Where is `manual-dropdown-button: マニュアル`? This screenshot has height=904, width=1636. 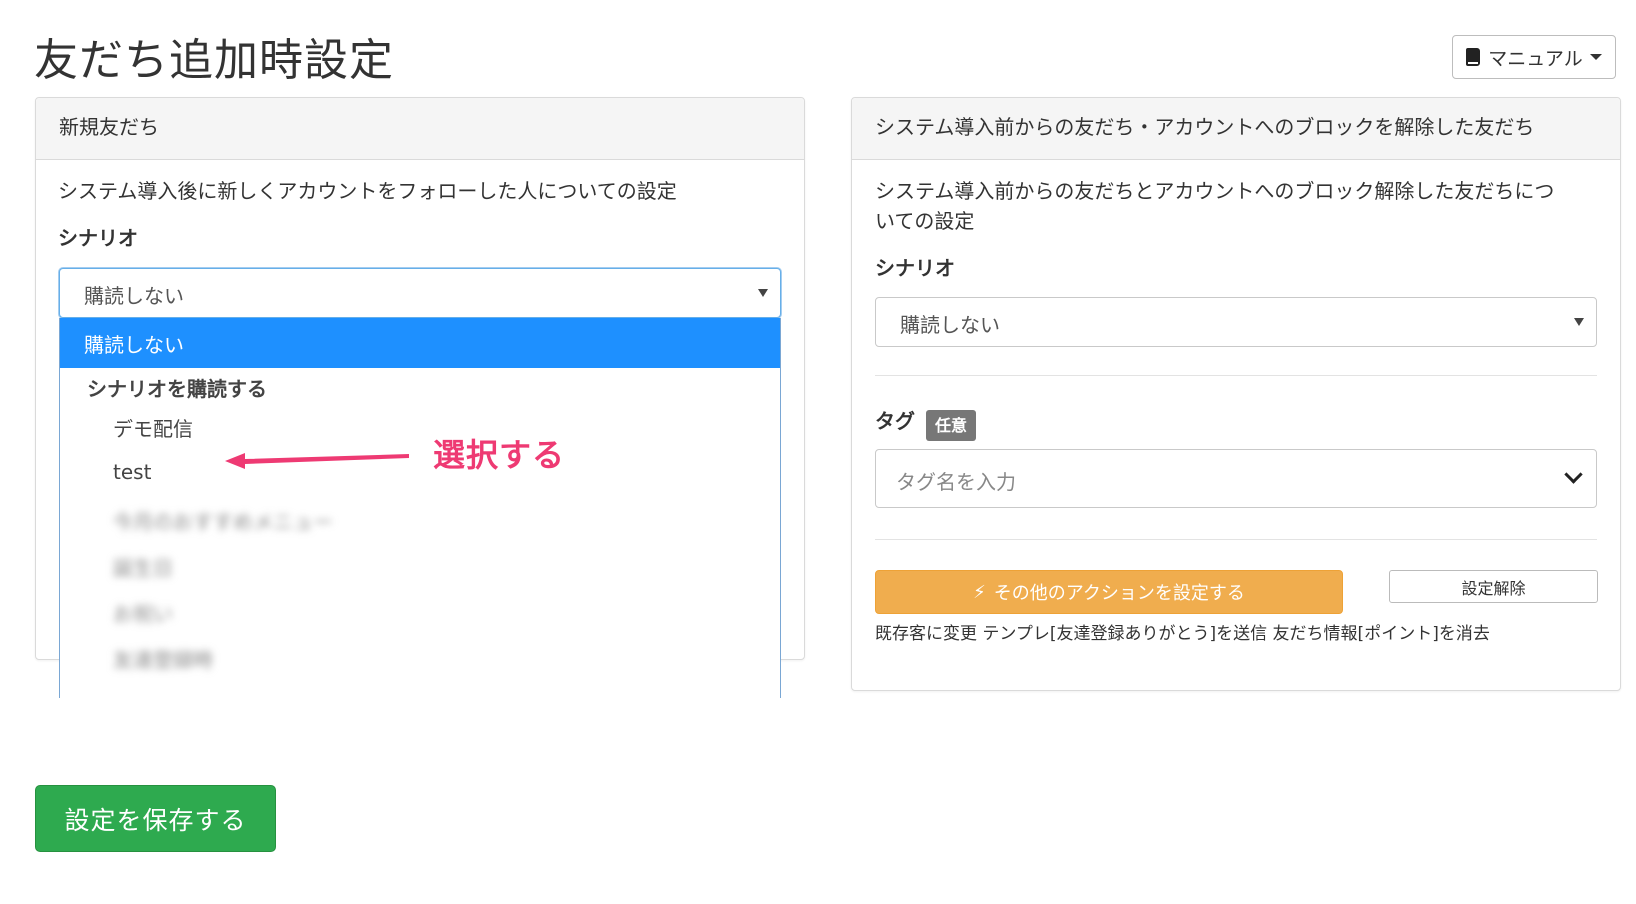 manual-dropdown-button: マニュアル is located at coordinates (1534, 57).